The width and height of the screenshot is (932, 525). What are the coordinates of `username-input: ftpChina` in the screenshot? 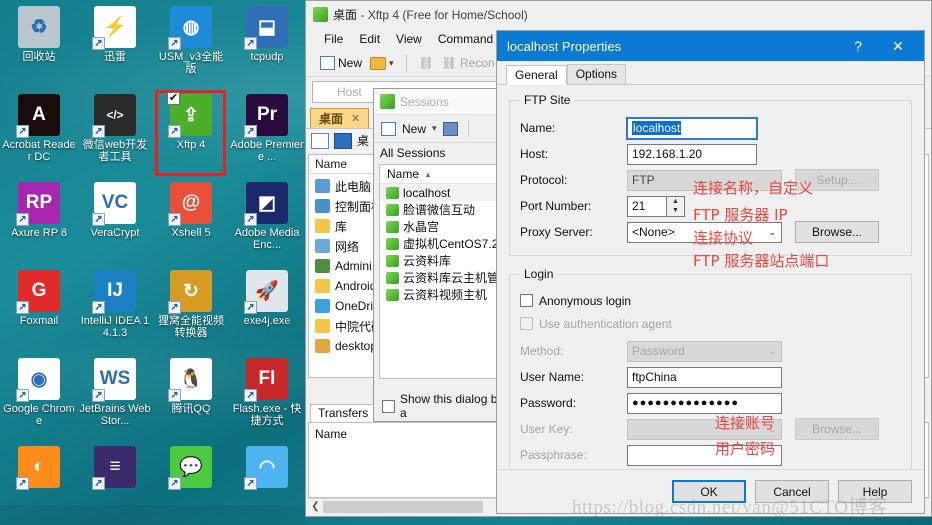 It's located at (704, 377).